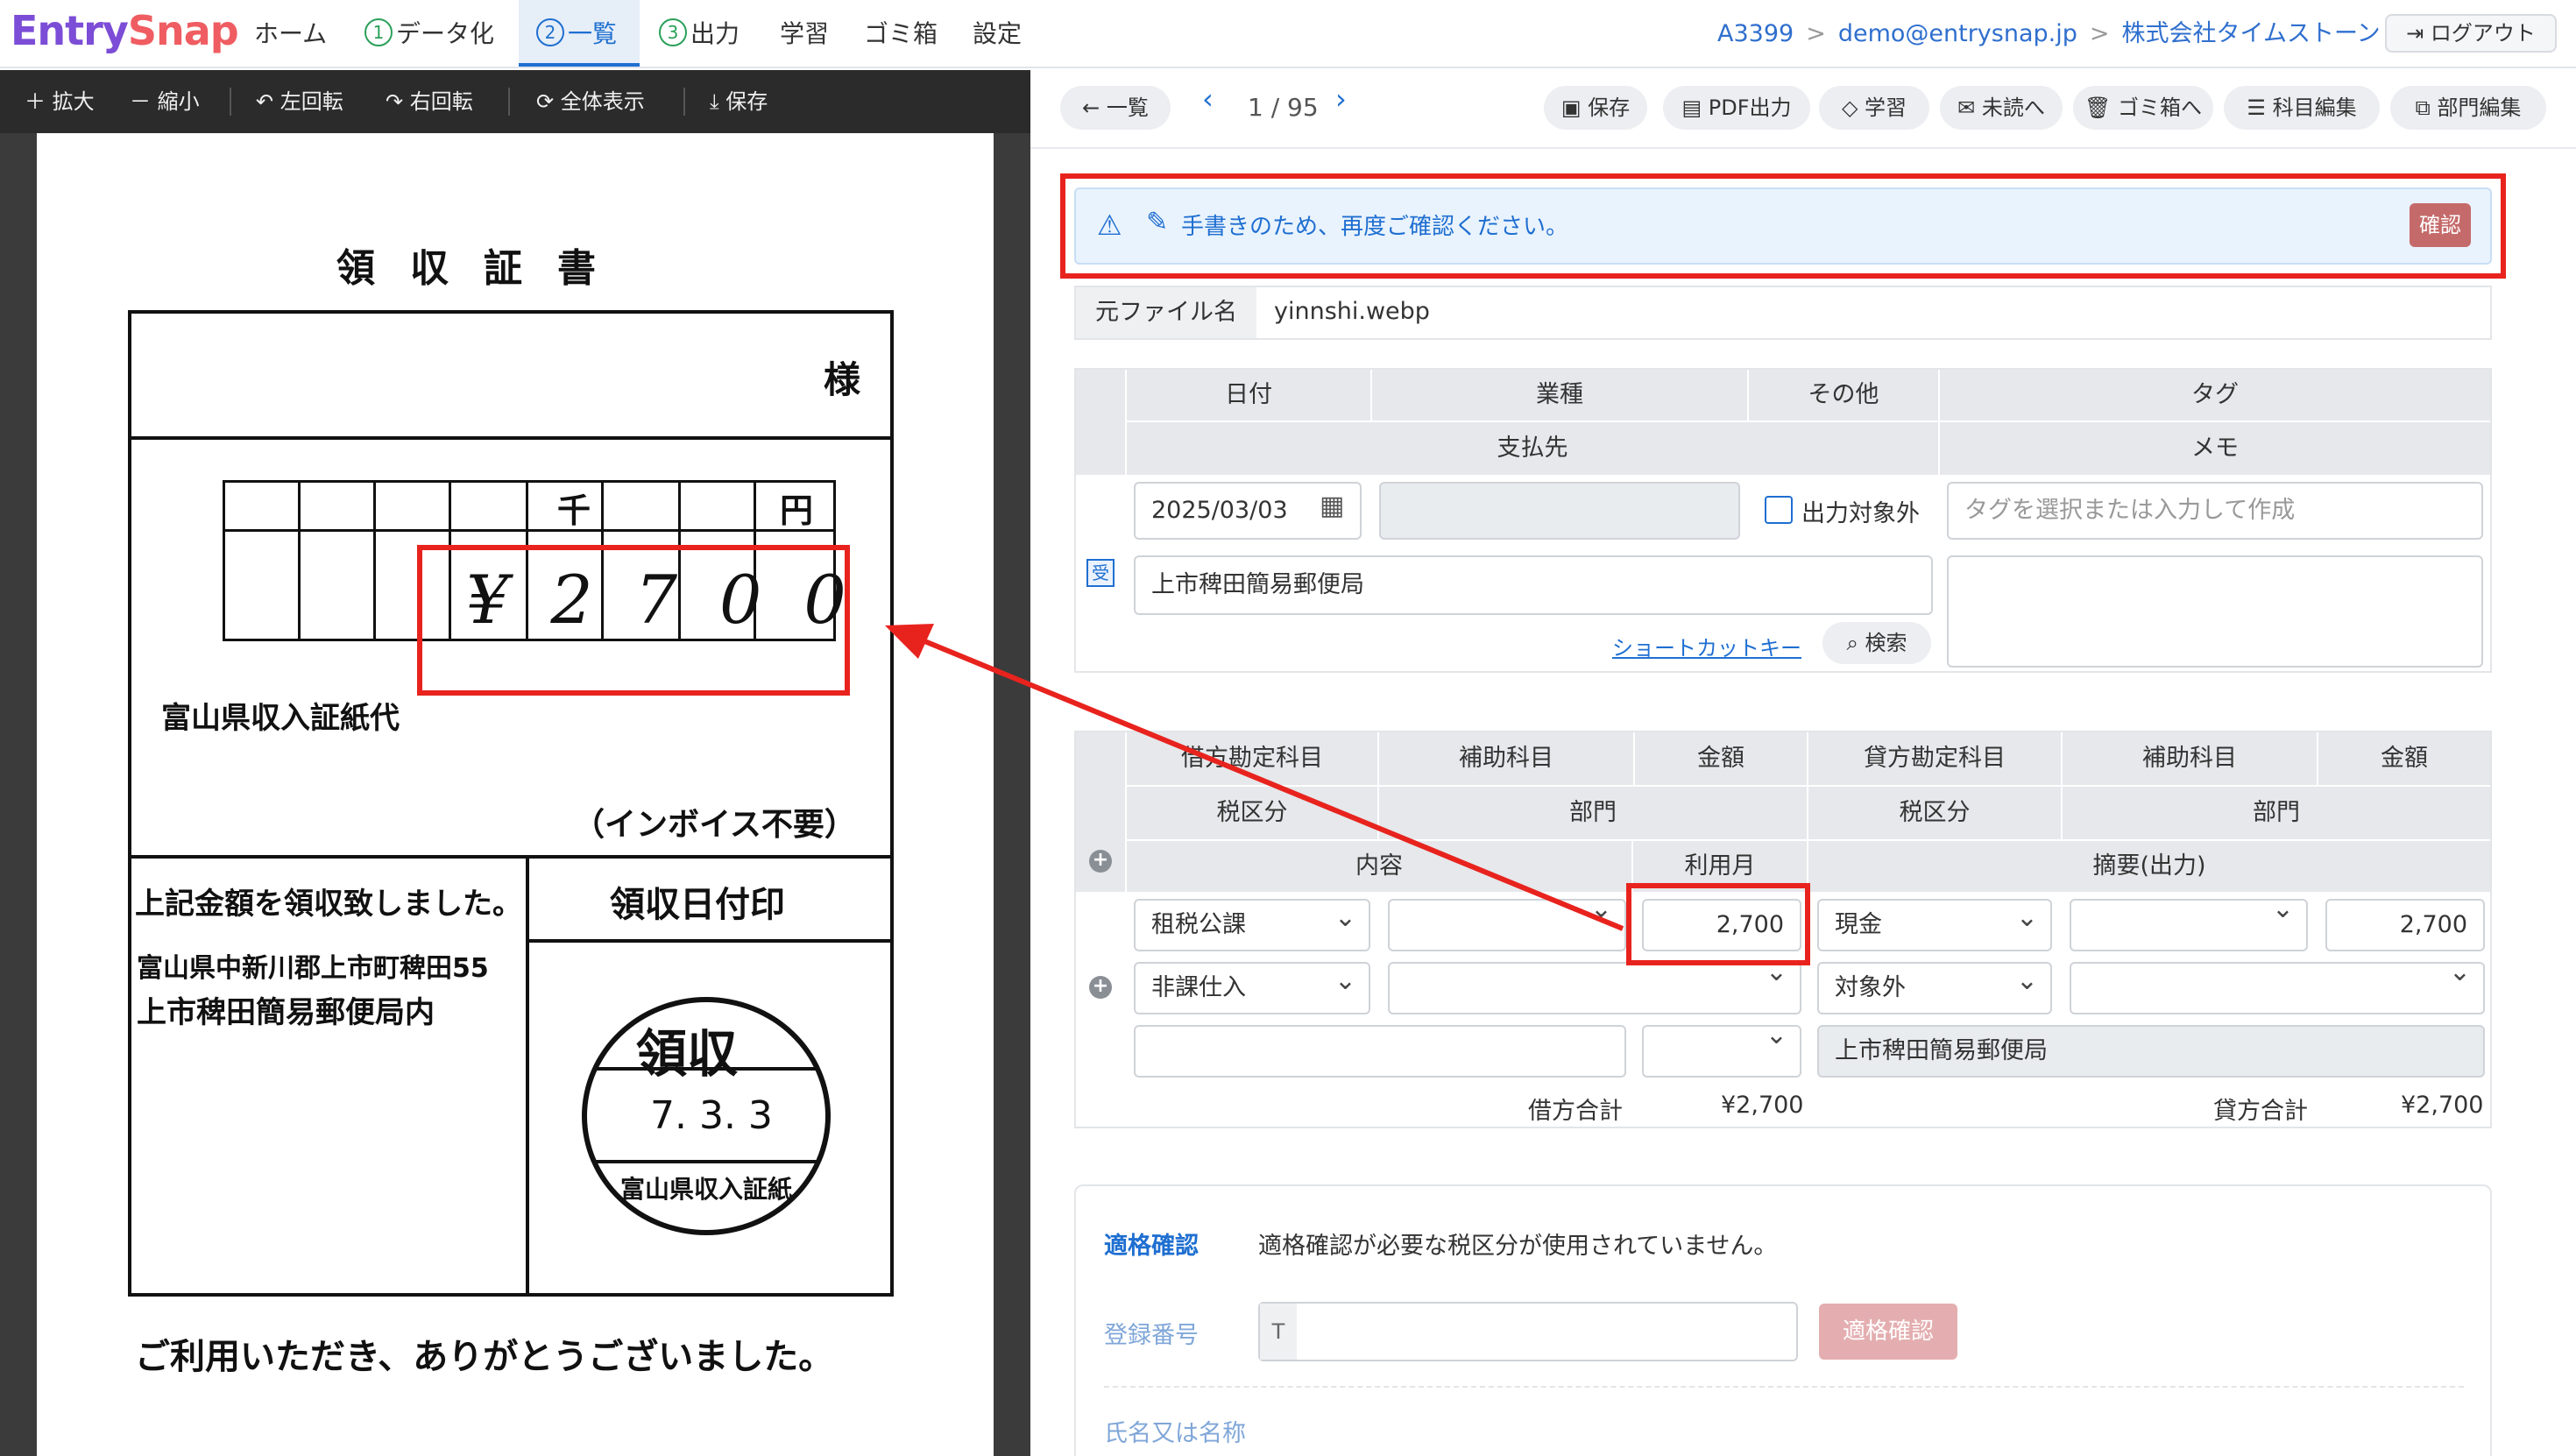 This screenshot has width=2576, height=1456. What do you see at coordinates (1762, 1105) in the screenshot?
I see `debit-total-value: ¥2,700` at bounding box center [1762, 1105].